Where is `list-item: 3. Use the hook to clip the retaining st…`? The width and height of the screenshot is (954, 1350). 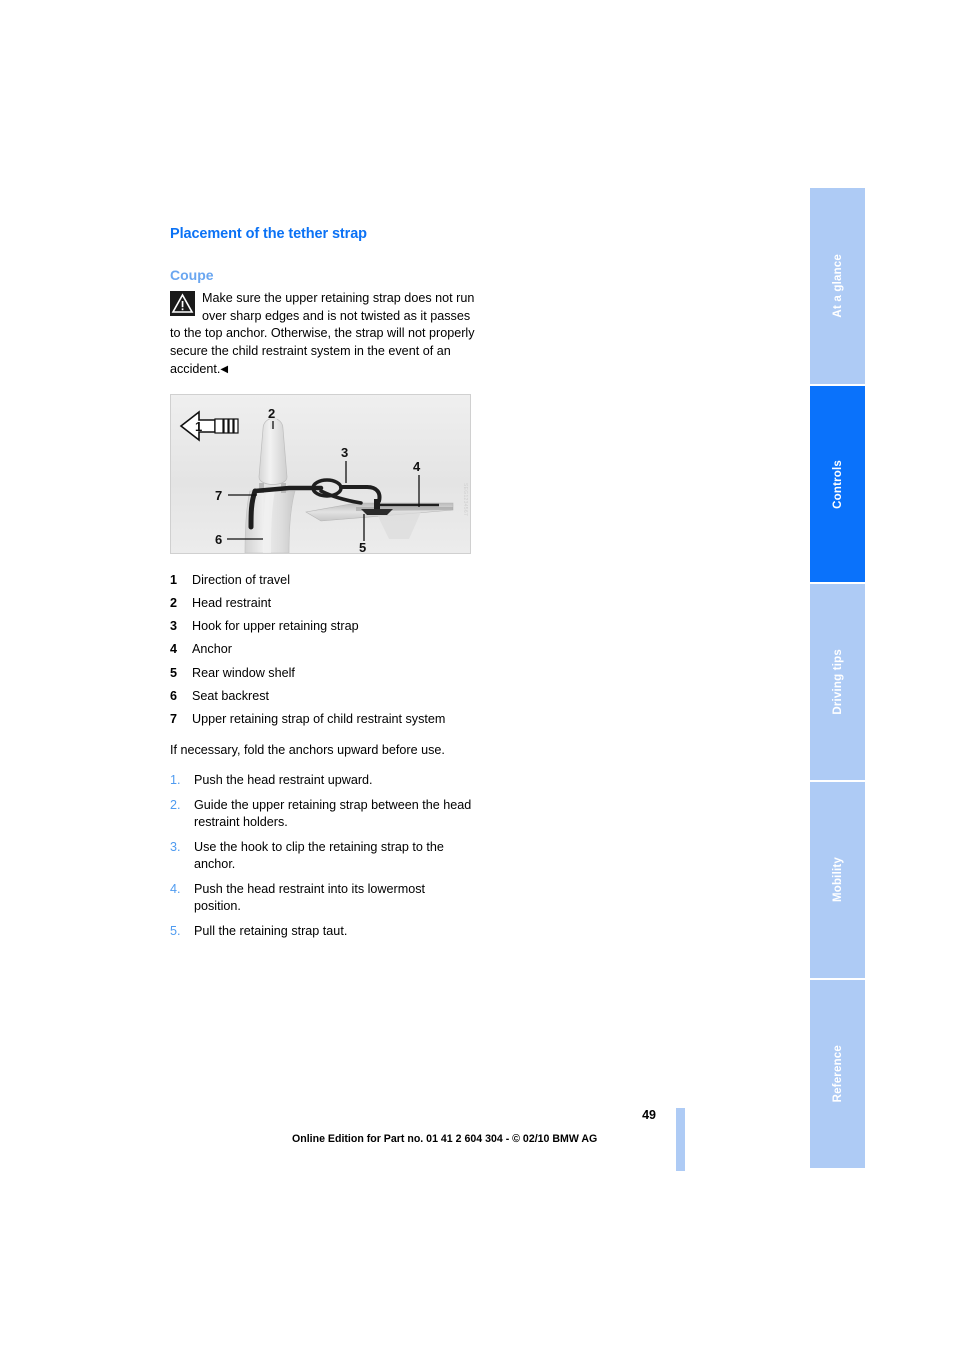 list-item: 3. Use the hook to clip the retaining st… is located at coordinates (322, 856).